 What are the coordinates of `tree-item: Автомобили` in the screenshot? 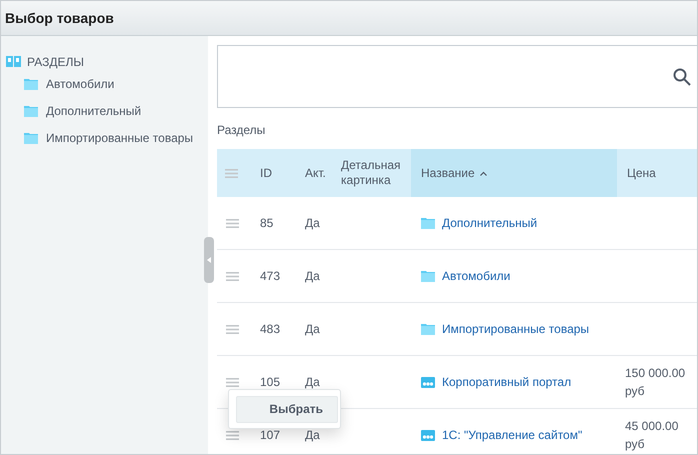 It's located at (80, 83).